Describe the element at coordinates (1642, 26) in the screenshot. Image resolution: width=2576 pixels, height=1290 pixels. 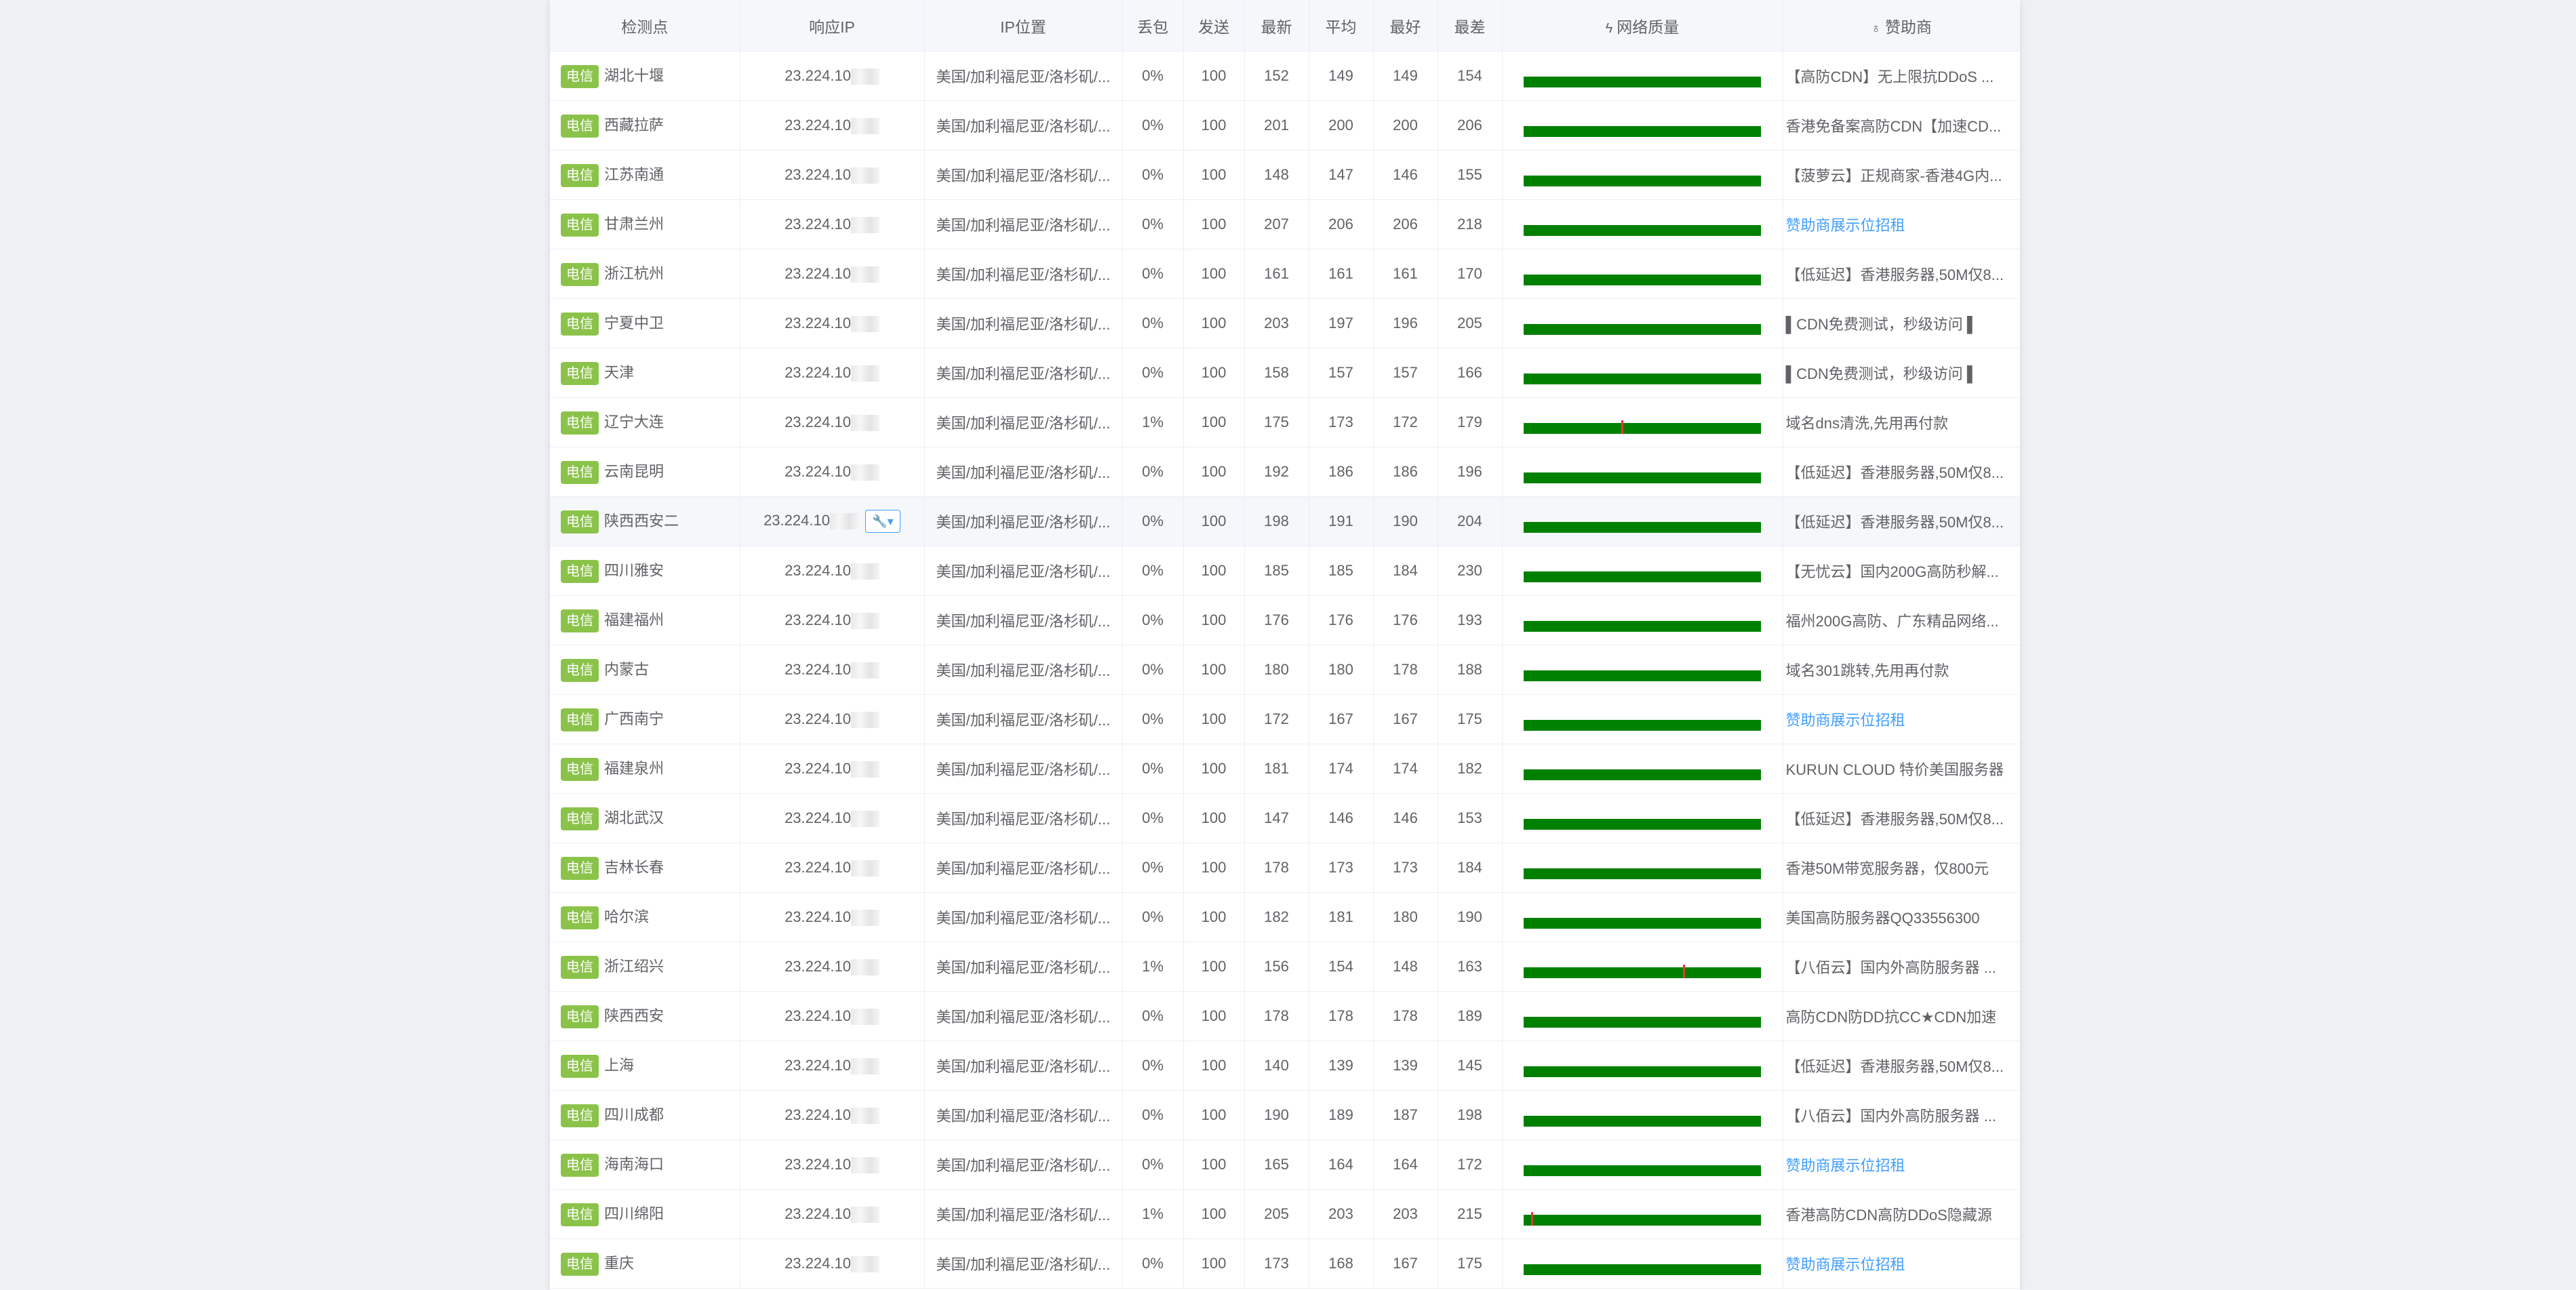
I see `header-quality: ϟ 网络质量` at that location.